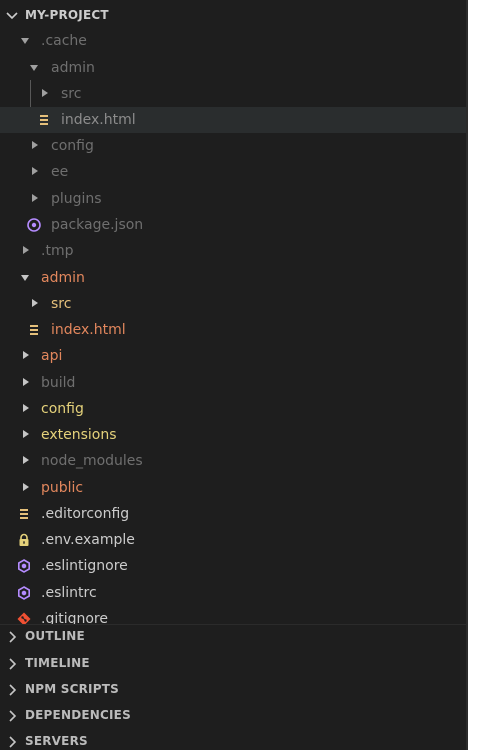  Describe the element at coordinates (233, 225) in the screenshot. I see `tree-file-package-json: package.json` at that location.